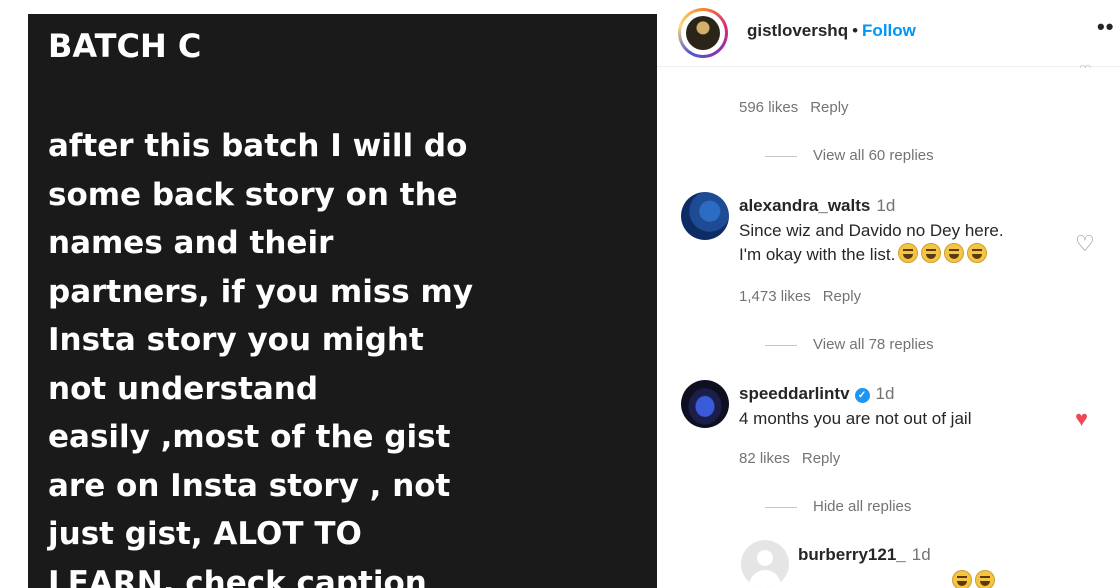 The width and height of the screenshot is (1120, 588). What do you see at coordinates (764, 458) in the screenshot?
I see `like-count: 82 likes` at bounding box center [764, 458].